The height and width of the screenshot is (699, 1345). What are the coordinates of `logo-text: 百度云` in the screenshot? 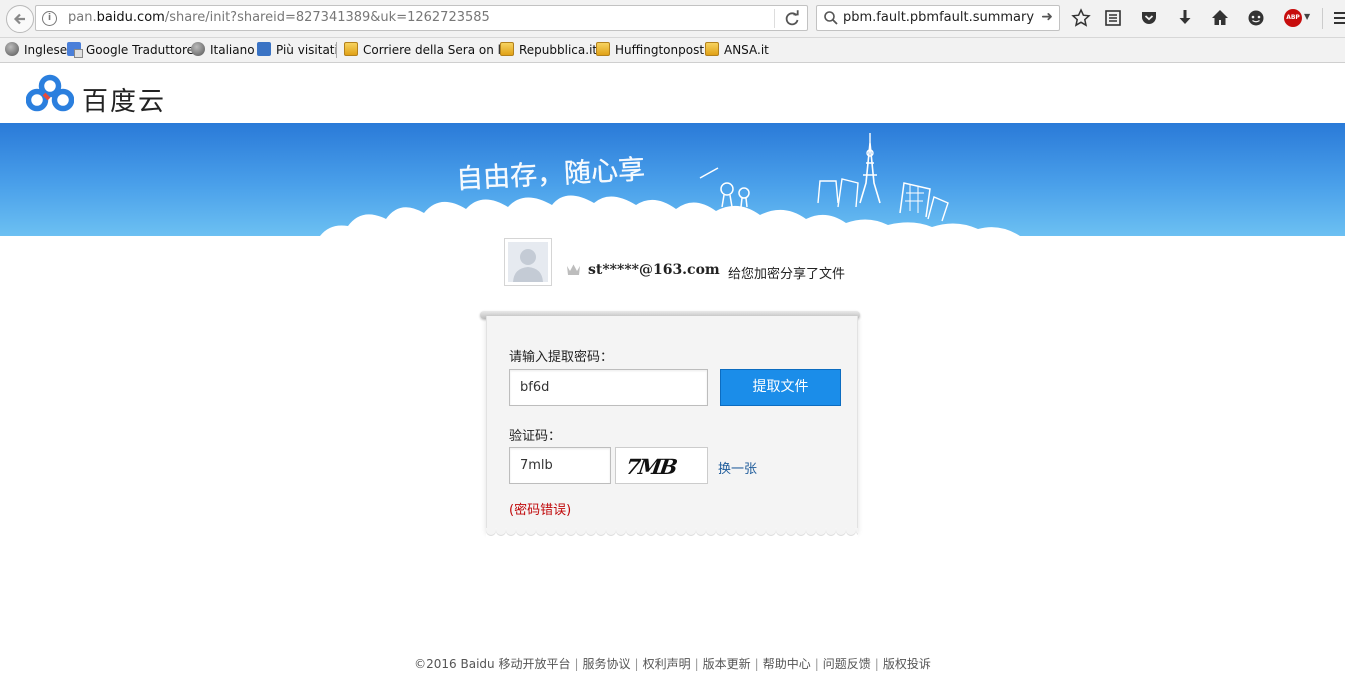 It's located at (124, 99).